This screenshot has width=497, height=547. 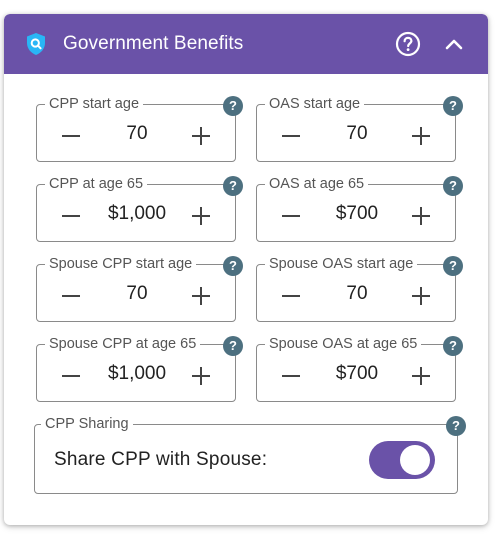 What do you see at coordinates (453, 186) in the screenshot?
I see `oas-at-65-help-icon: ?` at bounding box center [453, 186].